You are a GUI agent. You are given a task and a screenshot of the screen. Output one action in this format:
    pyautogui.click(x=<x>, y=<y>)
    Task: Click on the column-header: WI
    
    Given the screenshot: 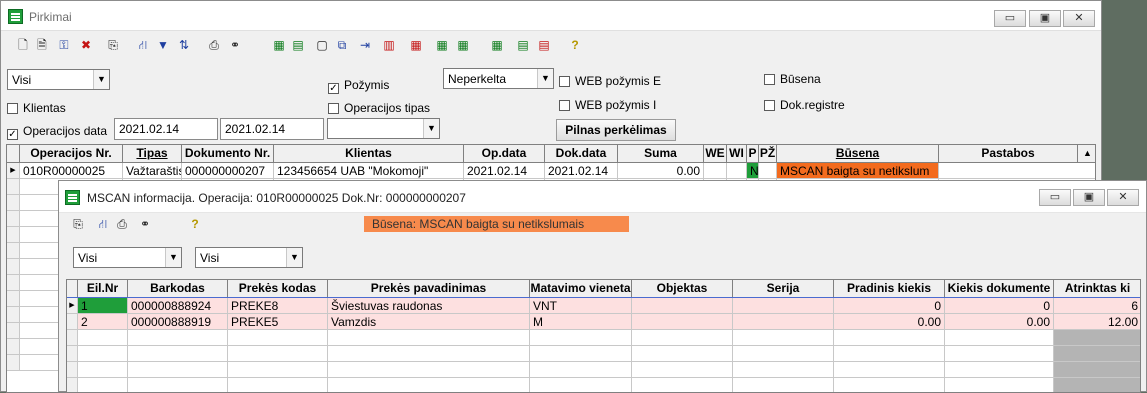 What is the action you would take?
    pyautogui.click(x=737, y=153)
    